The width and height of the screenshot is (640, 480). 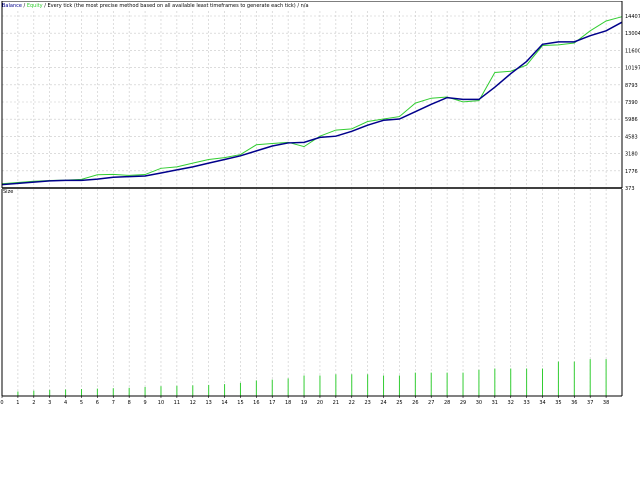 What do you see at coordinates (288, 403) in the screenshot?
I see `x-tick-label: 18` at bounding box center [288, 403].